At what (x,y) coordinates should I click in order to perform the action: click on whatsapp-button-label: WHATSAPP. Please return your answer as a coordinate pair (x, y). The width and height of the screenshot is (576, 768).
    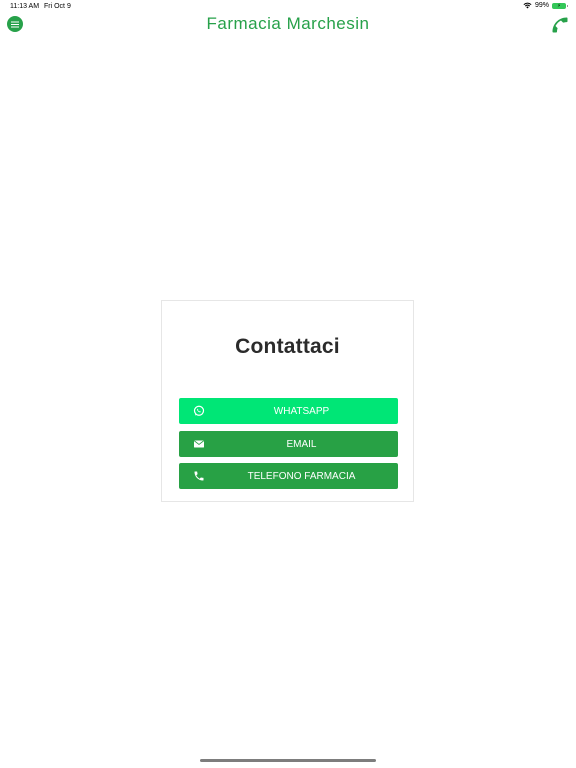
    Looking at the image, I should click on (301, 411).